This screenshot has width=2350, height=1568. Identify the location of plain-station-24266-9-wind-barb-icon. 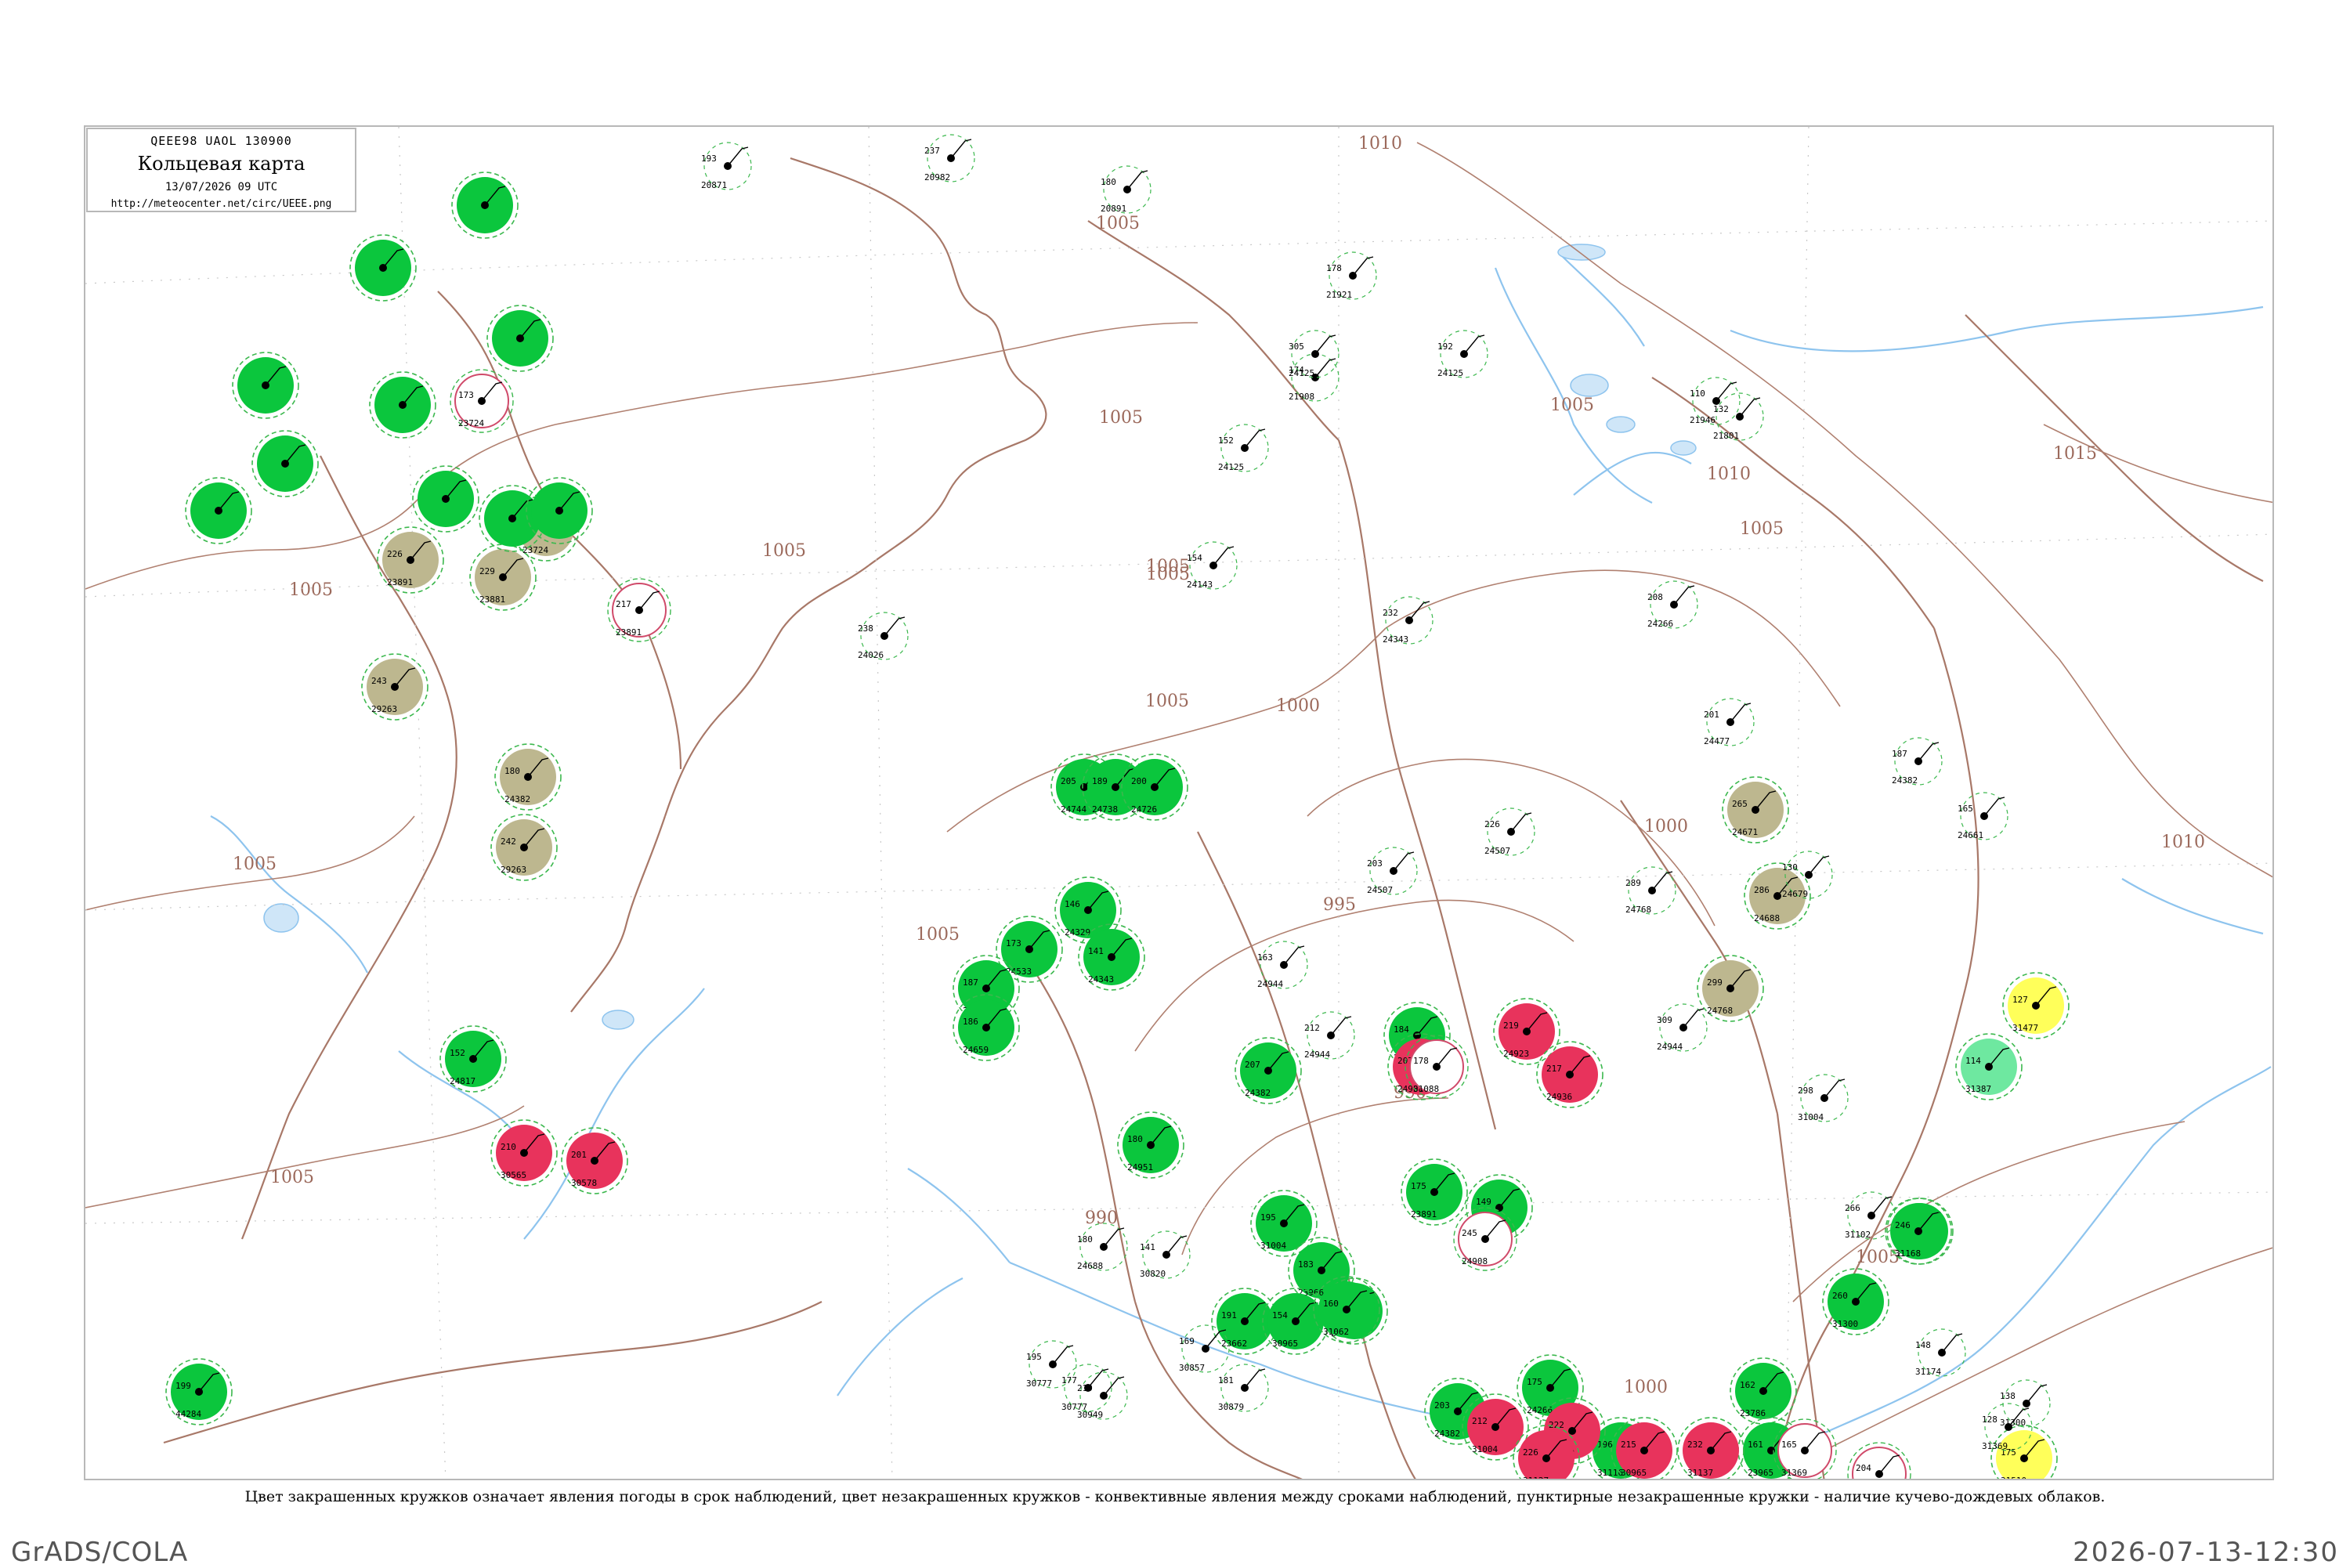
(1684, 595).